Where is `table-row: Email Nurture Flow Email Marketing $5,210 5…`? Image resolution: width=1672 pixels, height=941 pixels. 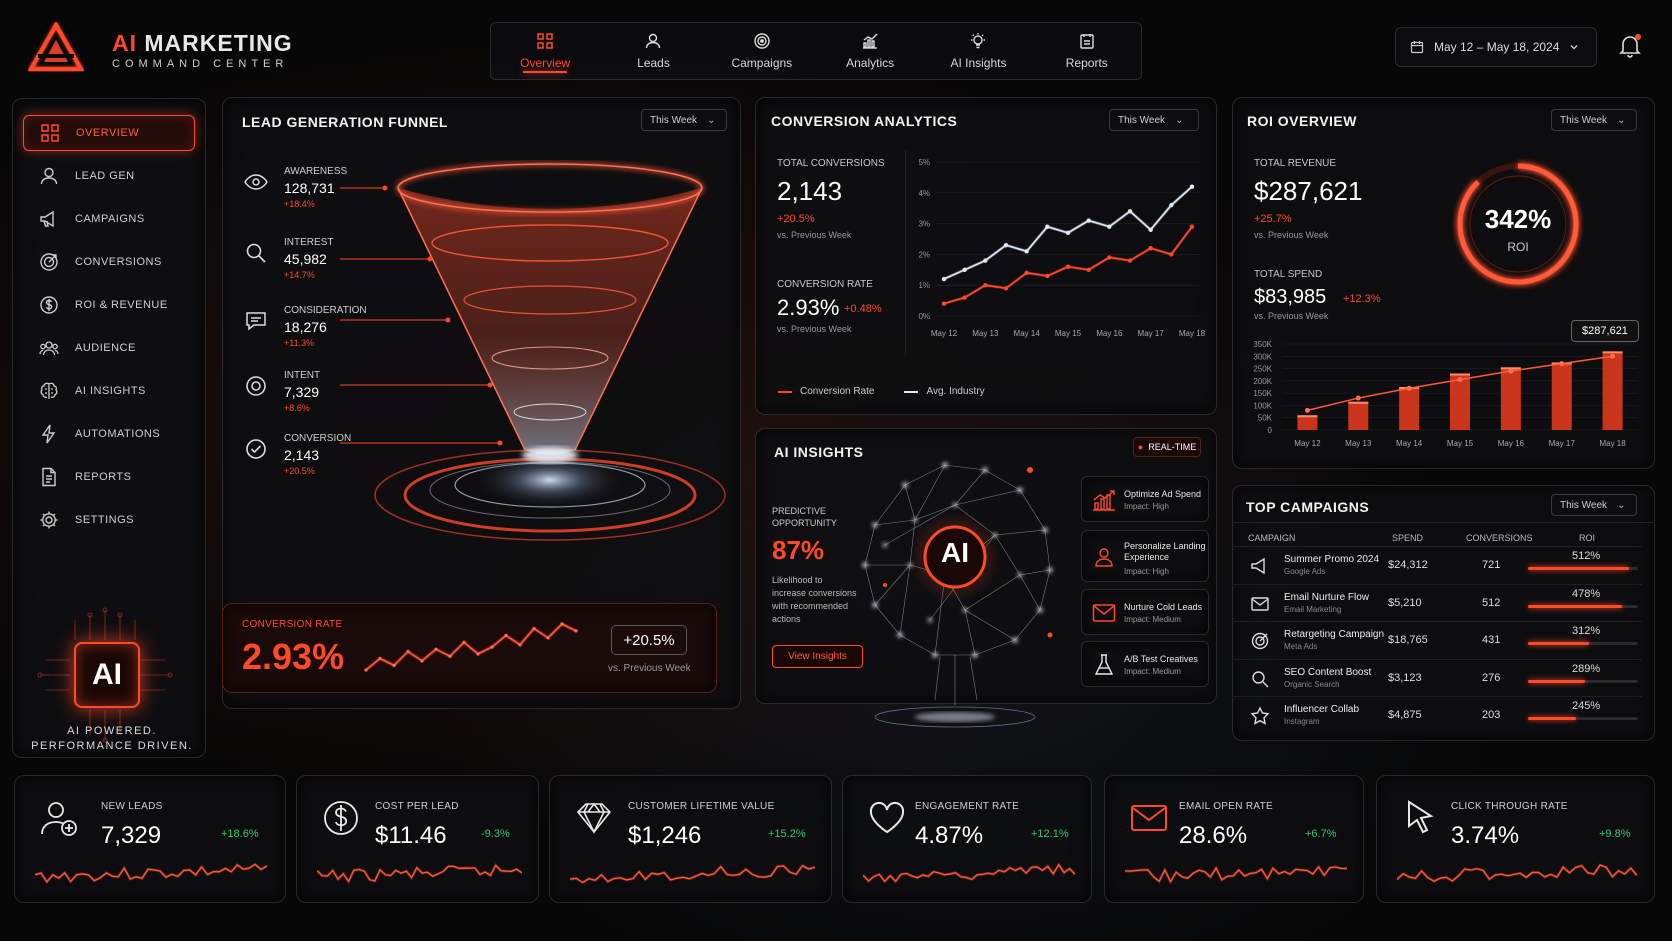 table-row: Email Nurture Flow Email Marketing $5,210 5… is located at coordinates (1437, 602).